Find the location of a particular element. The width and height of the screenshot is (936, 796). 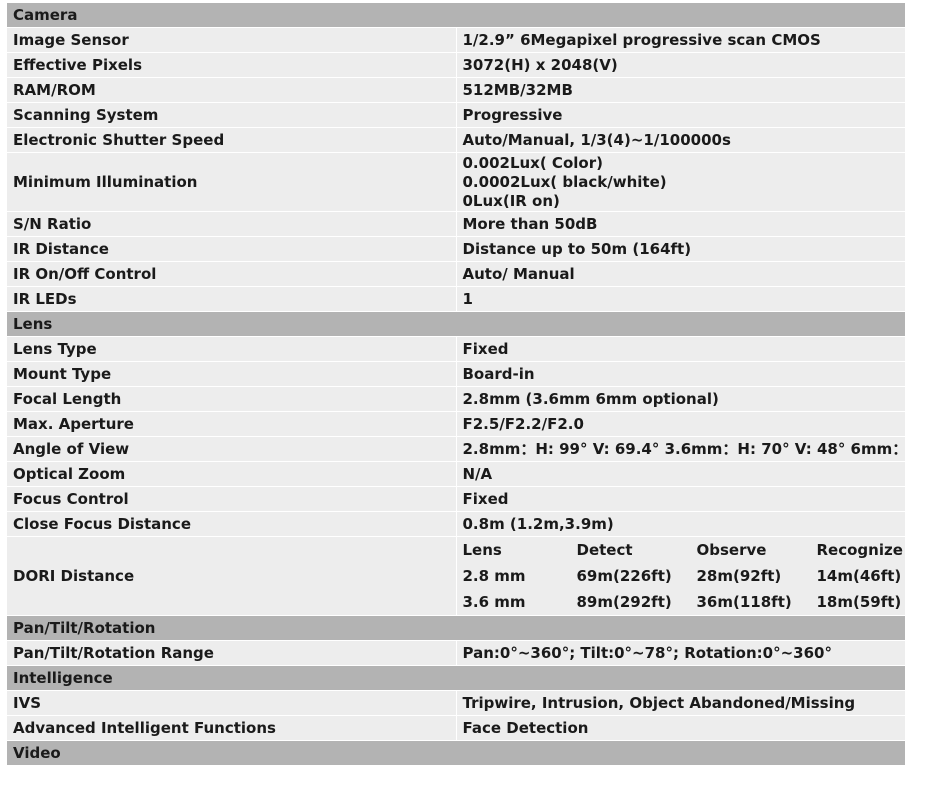

spec-value-line: 0.0002Lux( black/white) is located at coordinates (564, 181).